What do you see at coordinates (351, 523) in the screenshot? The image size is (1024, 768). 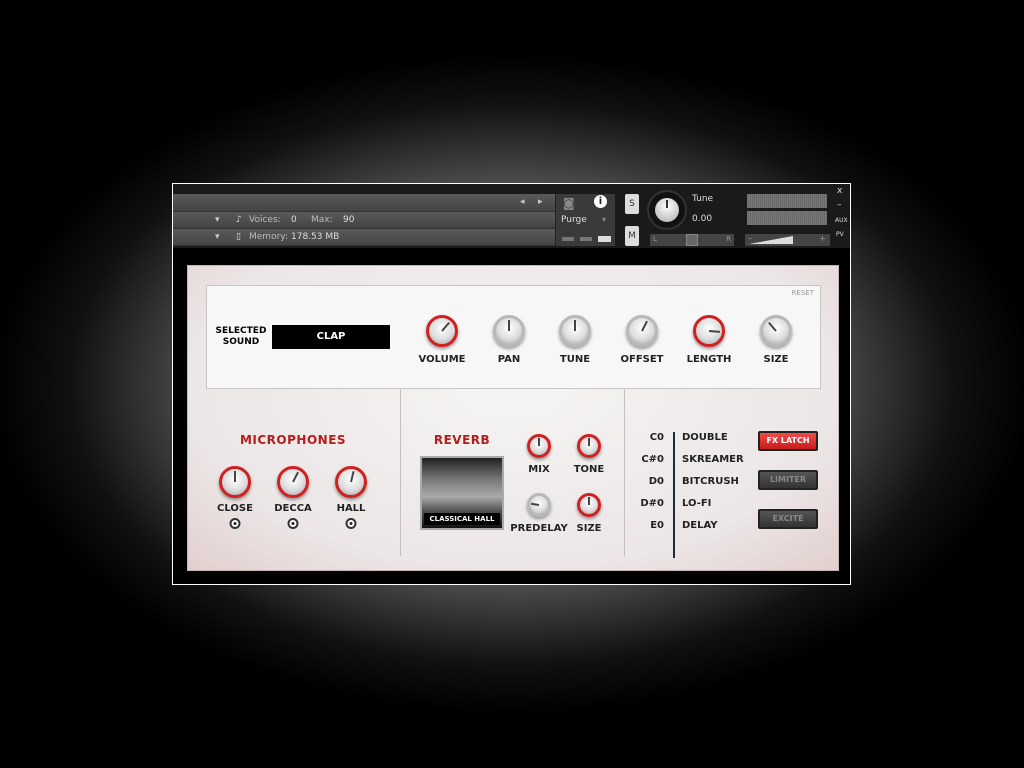 I see `mic-hall-output-radio` at bounding box center [351, 523].